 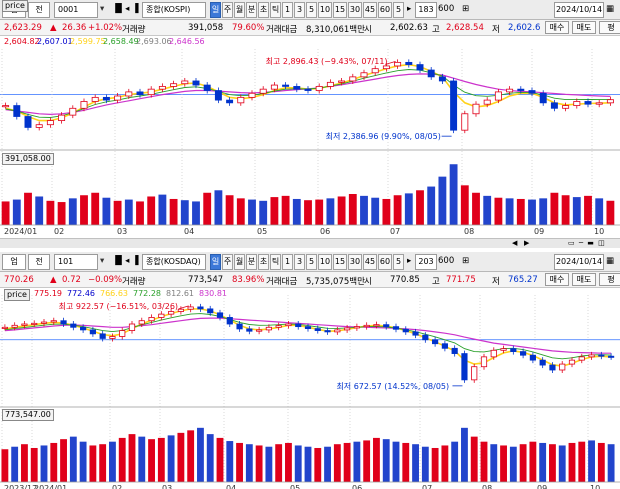 What do you see at coordinates (134, 282) in the screenshot?
I see `volume-label: 거래량` at bounding box center [134, 282].